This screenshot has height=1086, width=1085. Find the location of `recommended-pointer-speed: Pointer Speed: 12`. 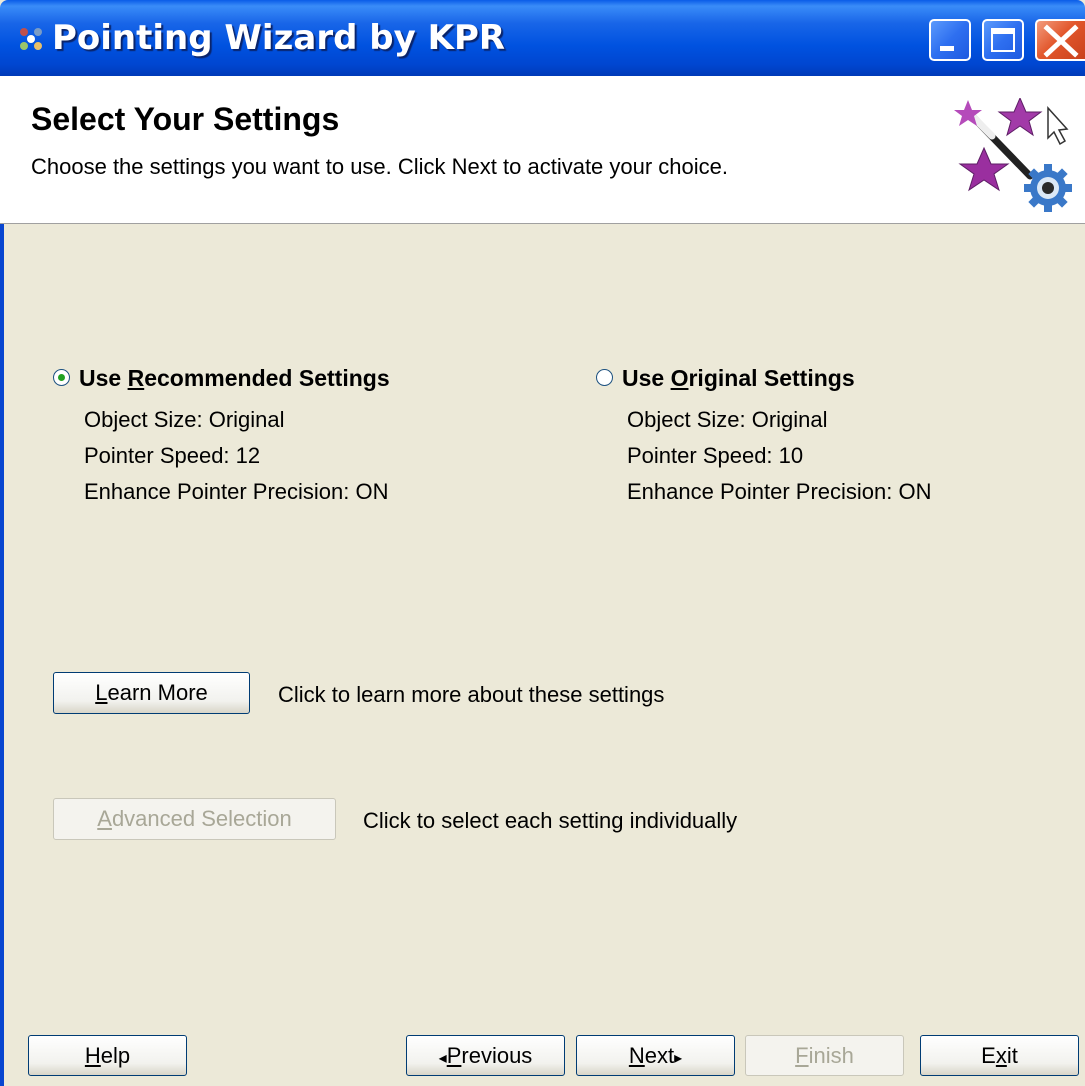

recommended-pointer-speed: Pointer Speed: 12 is located at coordinates (172, 455).